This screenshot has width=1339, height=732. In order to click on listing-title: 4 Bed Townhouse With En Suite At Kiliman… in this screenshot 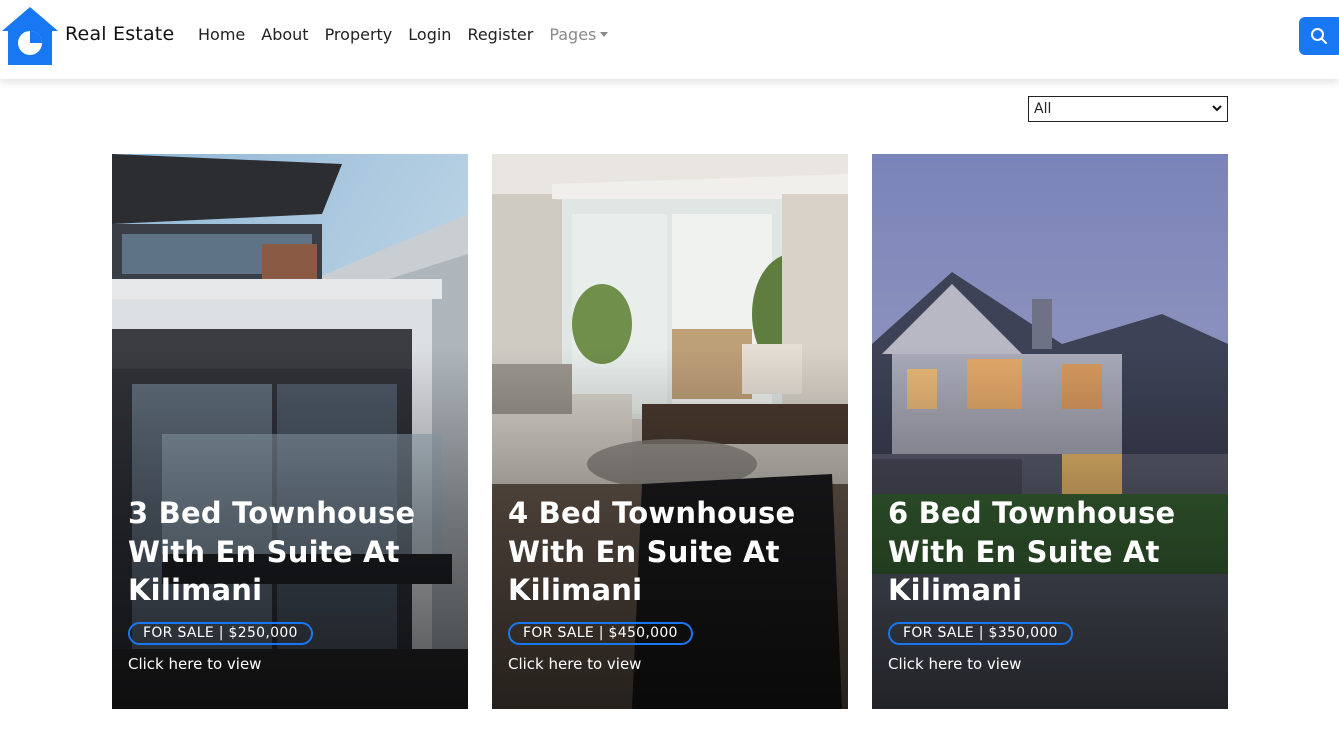, I will do `click(652, 551)`.